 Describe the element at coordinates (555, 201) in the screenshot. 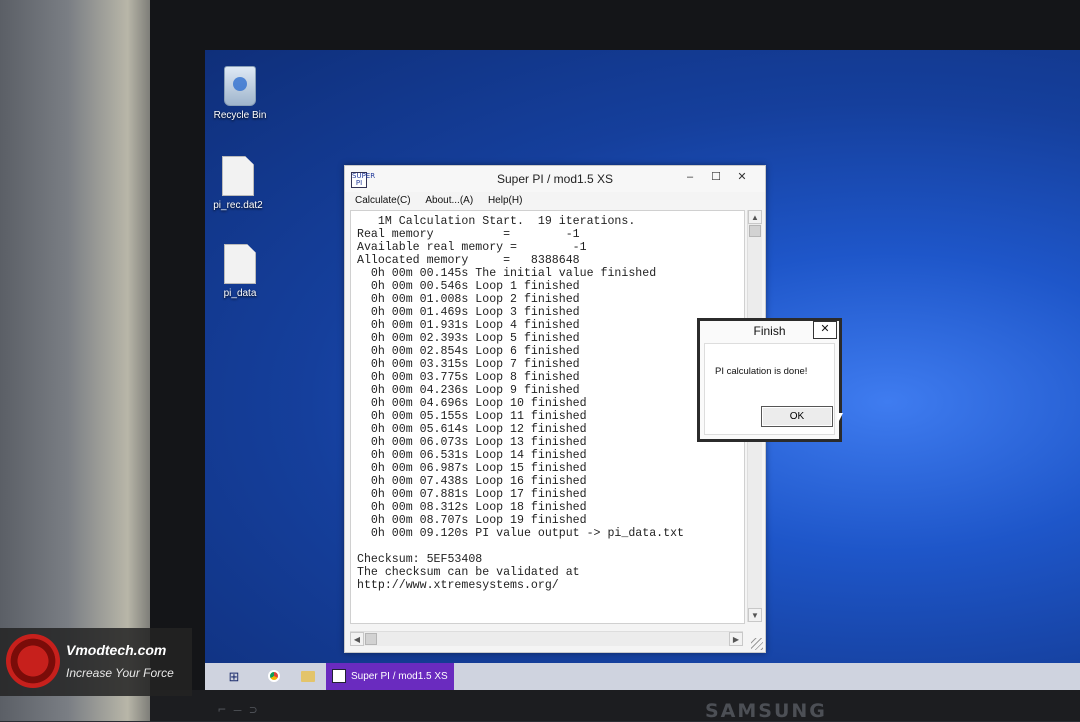

I see `superpi-menubar: Calculate(C) About...(A) Help(H)` at that location.